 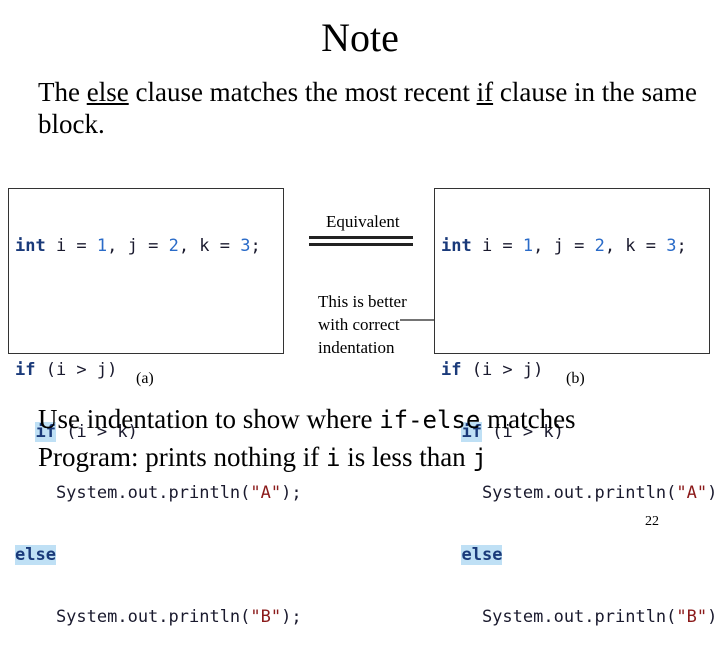 What do you see at coordinates (406, 457) in the screenshot?
I see `bottom-text: is less than` at bounding box center [406, 457].